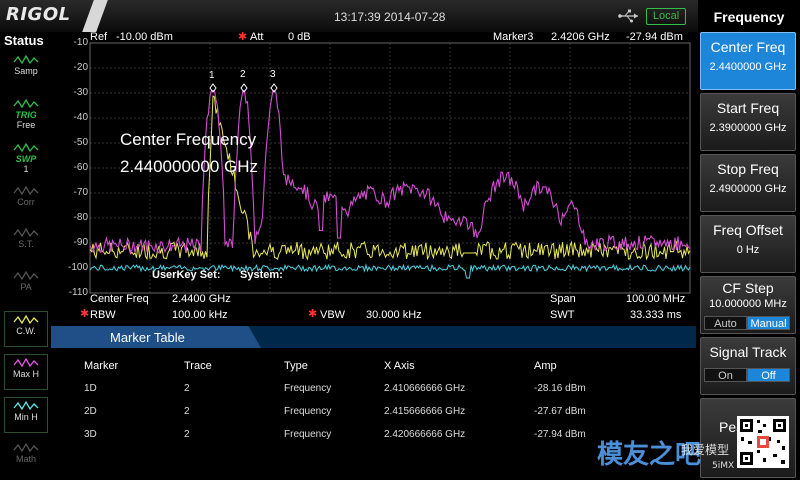  Describe the element at coordinates (243, 74) in the screenshot. I see `marker-2-number: 2` at that location.